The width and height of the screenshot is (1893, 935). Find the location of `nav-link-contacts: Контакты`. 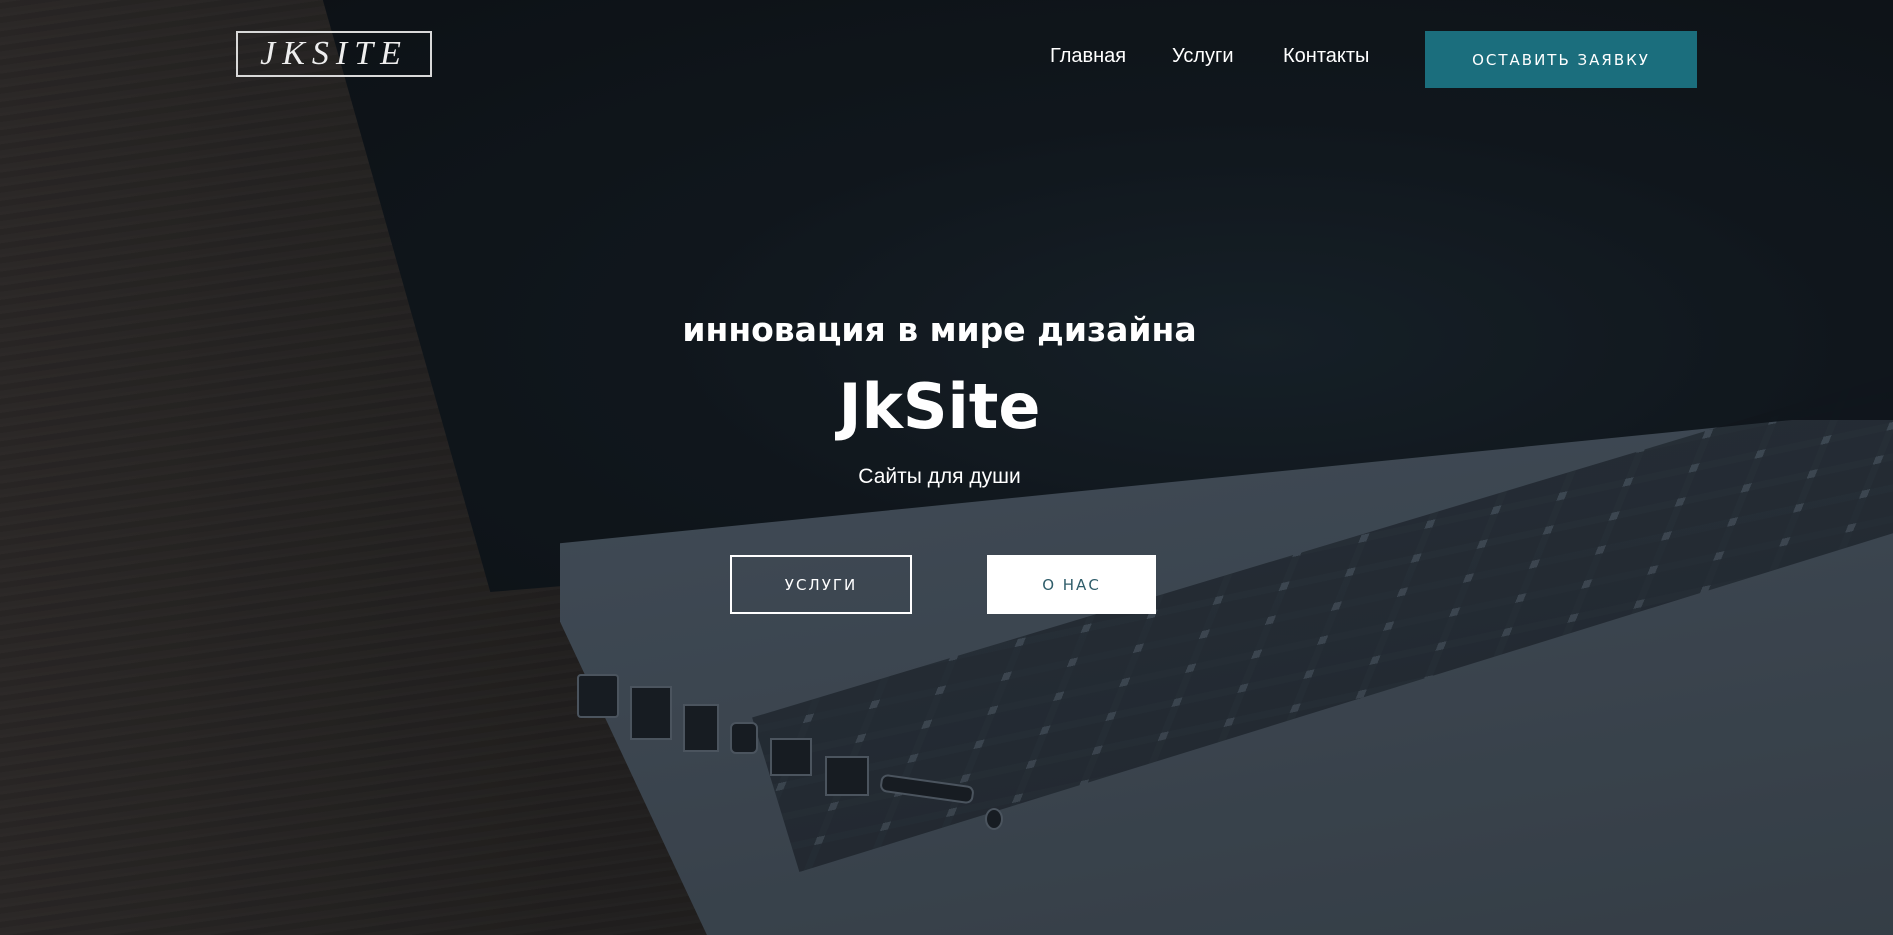

nav-link-contacts: Контакты is located at coordinates (1326, 56).